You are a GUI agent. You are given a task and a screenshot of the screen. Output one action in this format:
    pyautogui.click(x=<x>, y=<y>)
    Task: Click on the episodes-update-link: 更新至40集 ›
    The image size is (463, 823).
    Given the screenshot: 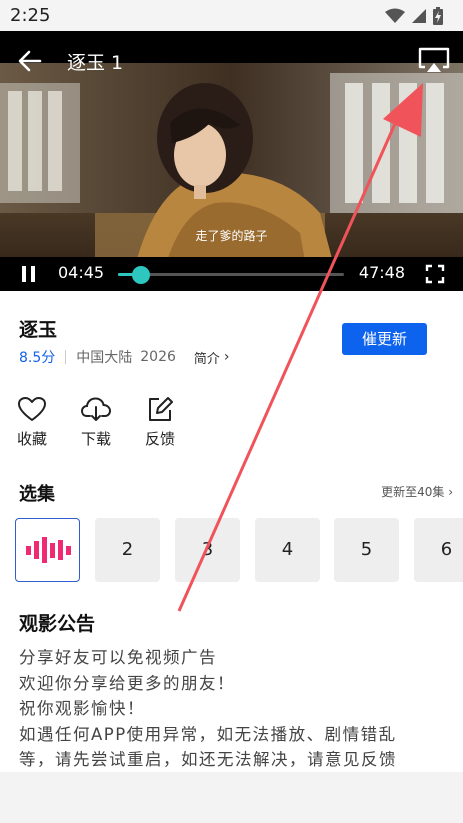 What is the action you would take?
    pyautogui.click(x=417, y=491)
    